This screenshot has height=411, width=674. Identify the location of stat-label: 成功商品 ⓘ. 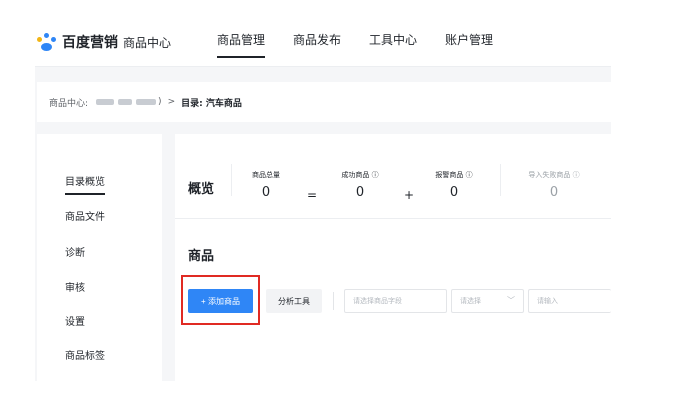
(360, 175).